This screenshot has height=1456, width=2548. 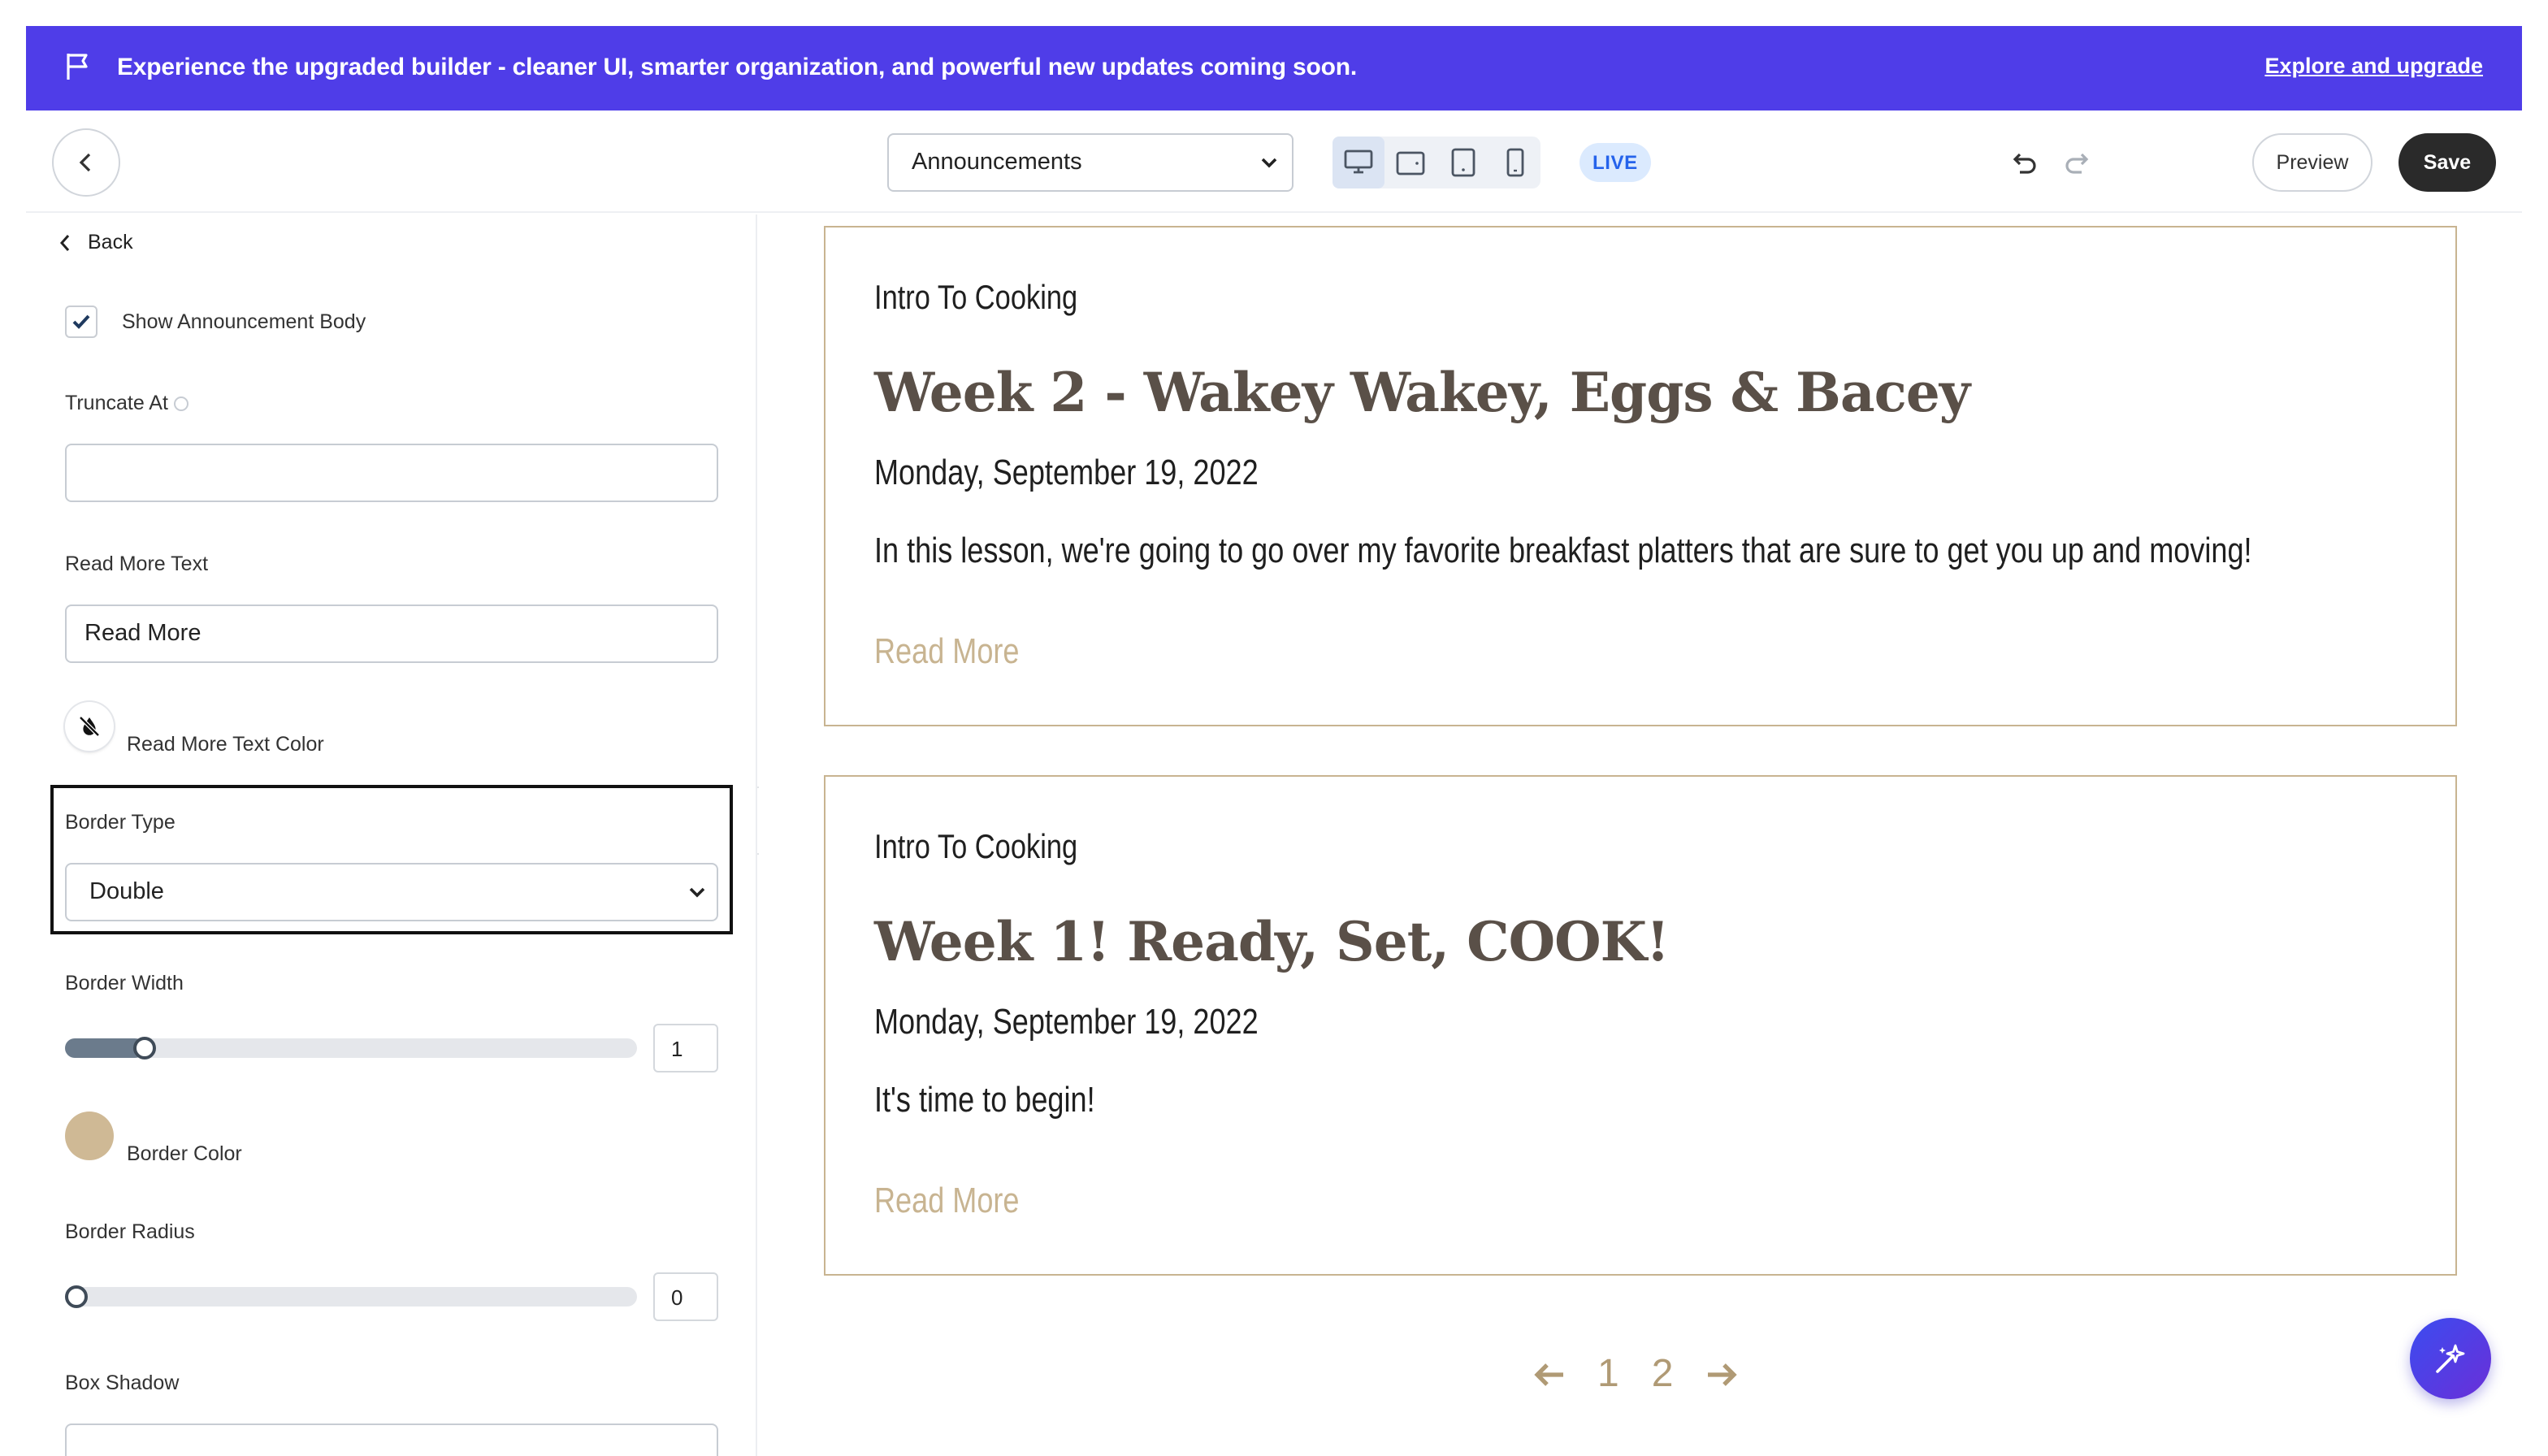 I want to click on tablet-portrait-icon, so click(x=1462, y=162).